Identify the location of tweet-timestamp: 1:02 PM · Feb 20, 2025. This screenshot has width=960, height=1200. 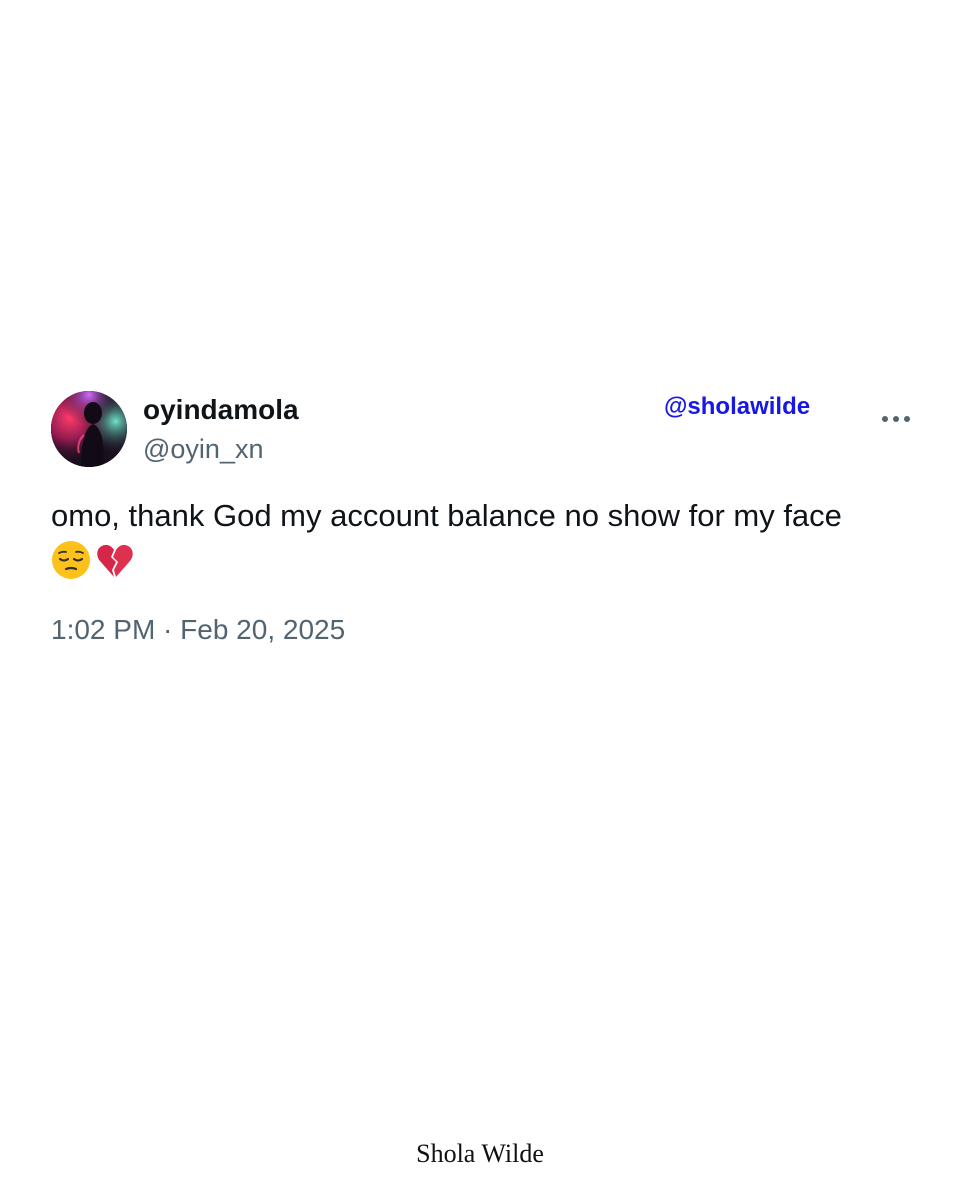
(198, 630).